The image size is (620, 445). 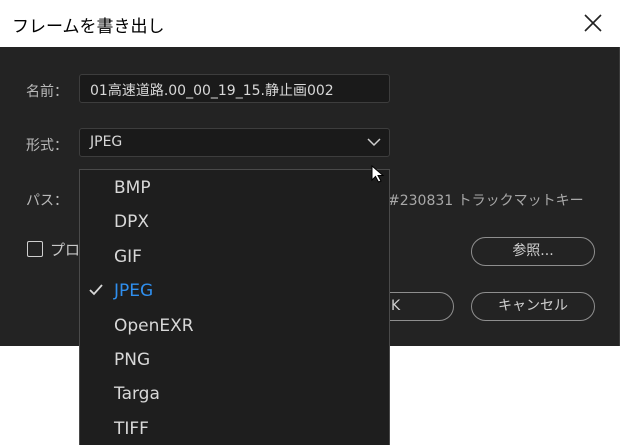 What do you see at coordinates (212, 91) in the screenshot?
I see `name-input-value: 01高速道路.00_00_19_15.静止画002` at bounding box center [212, 91].